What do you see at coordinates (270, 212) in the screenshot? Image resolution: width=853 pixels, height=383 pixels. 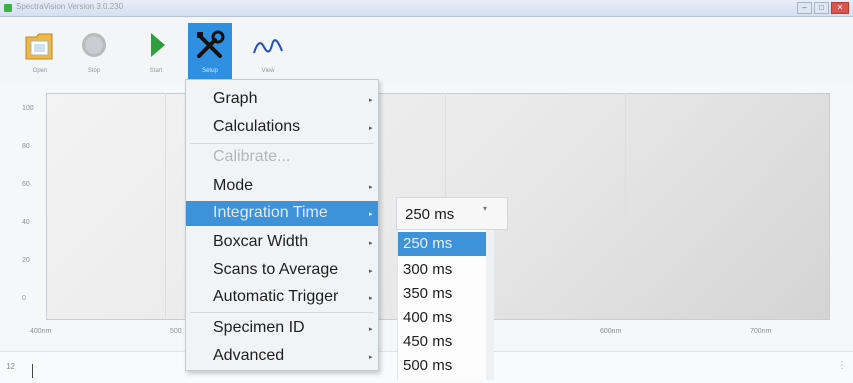 I see `menu-item-label: Integration Time` at bounding box center [270, 212].